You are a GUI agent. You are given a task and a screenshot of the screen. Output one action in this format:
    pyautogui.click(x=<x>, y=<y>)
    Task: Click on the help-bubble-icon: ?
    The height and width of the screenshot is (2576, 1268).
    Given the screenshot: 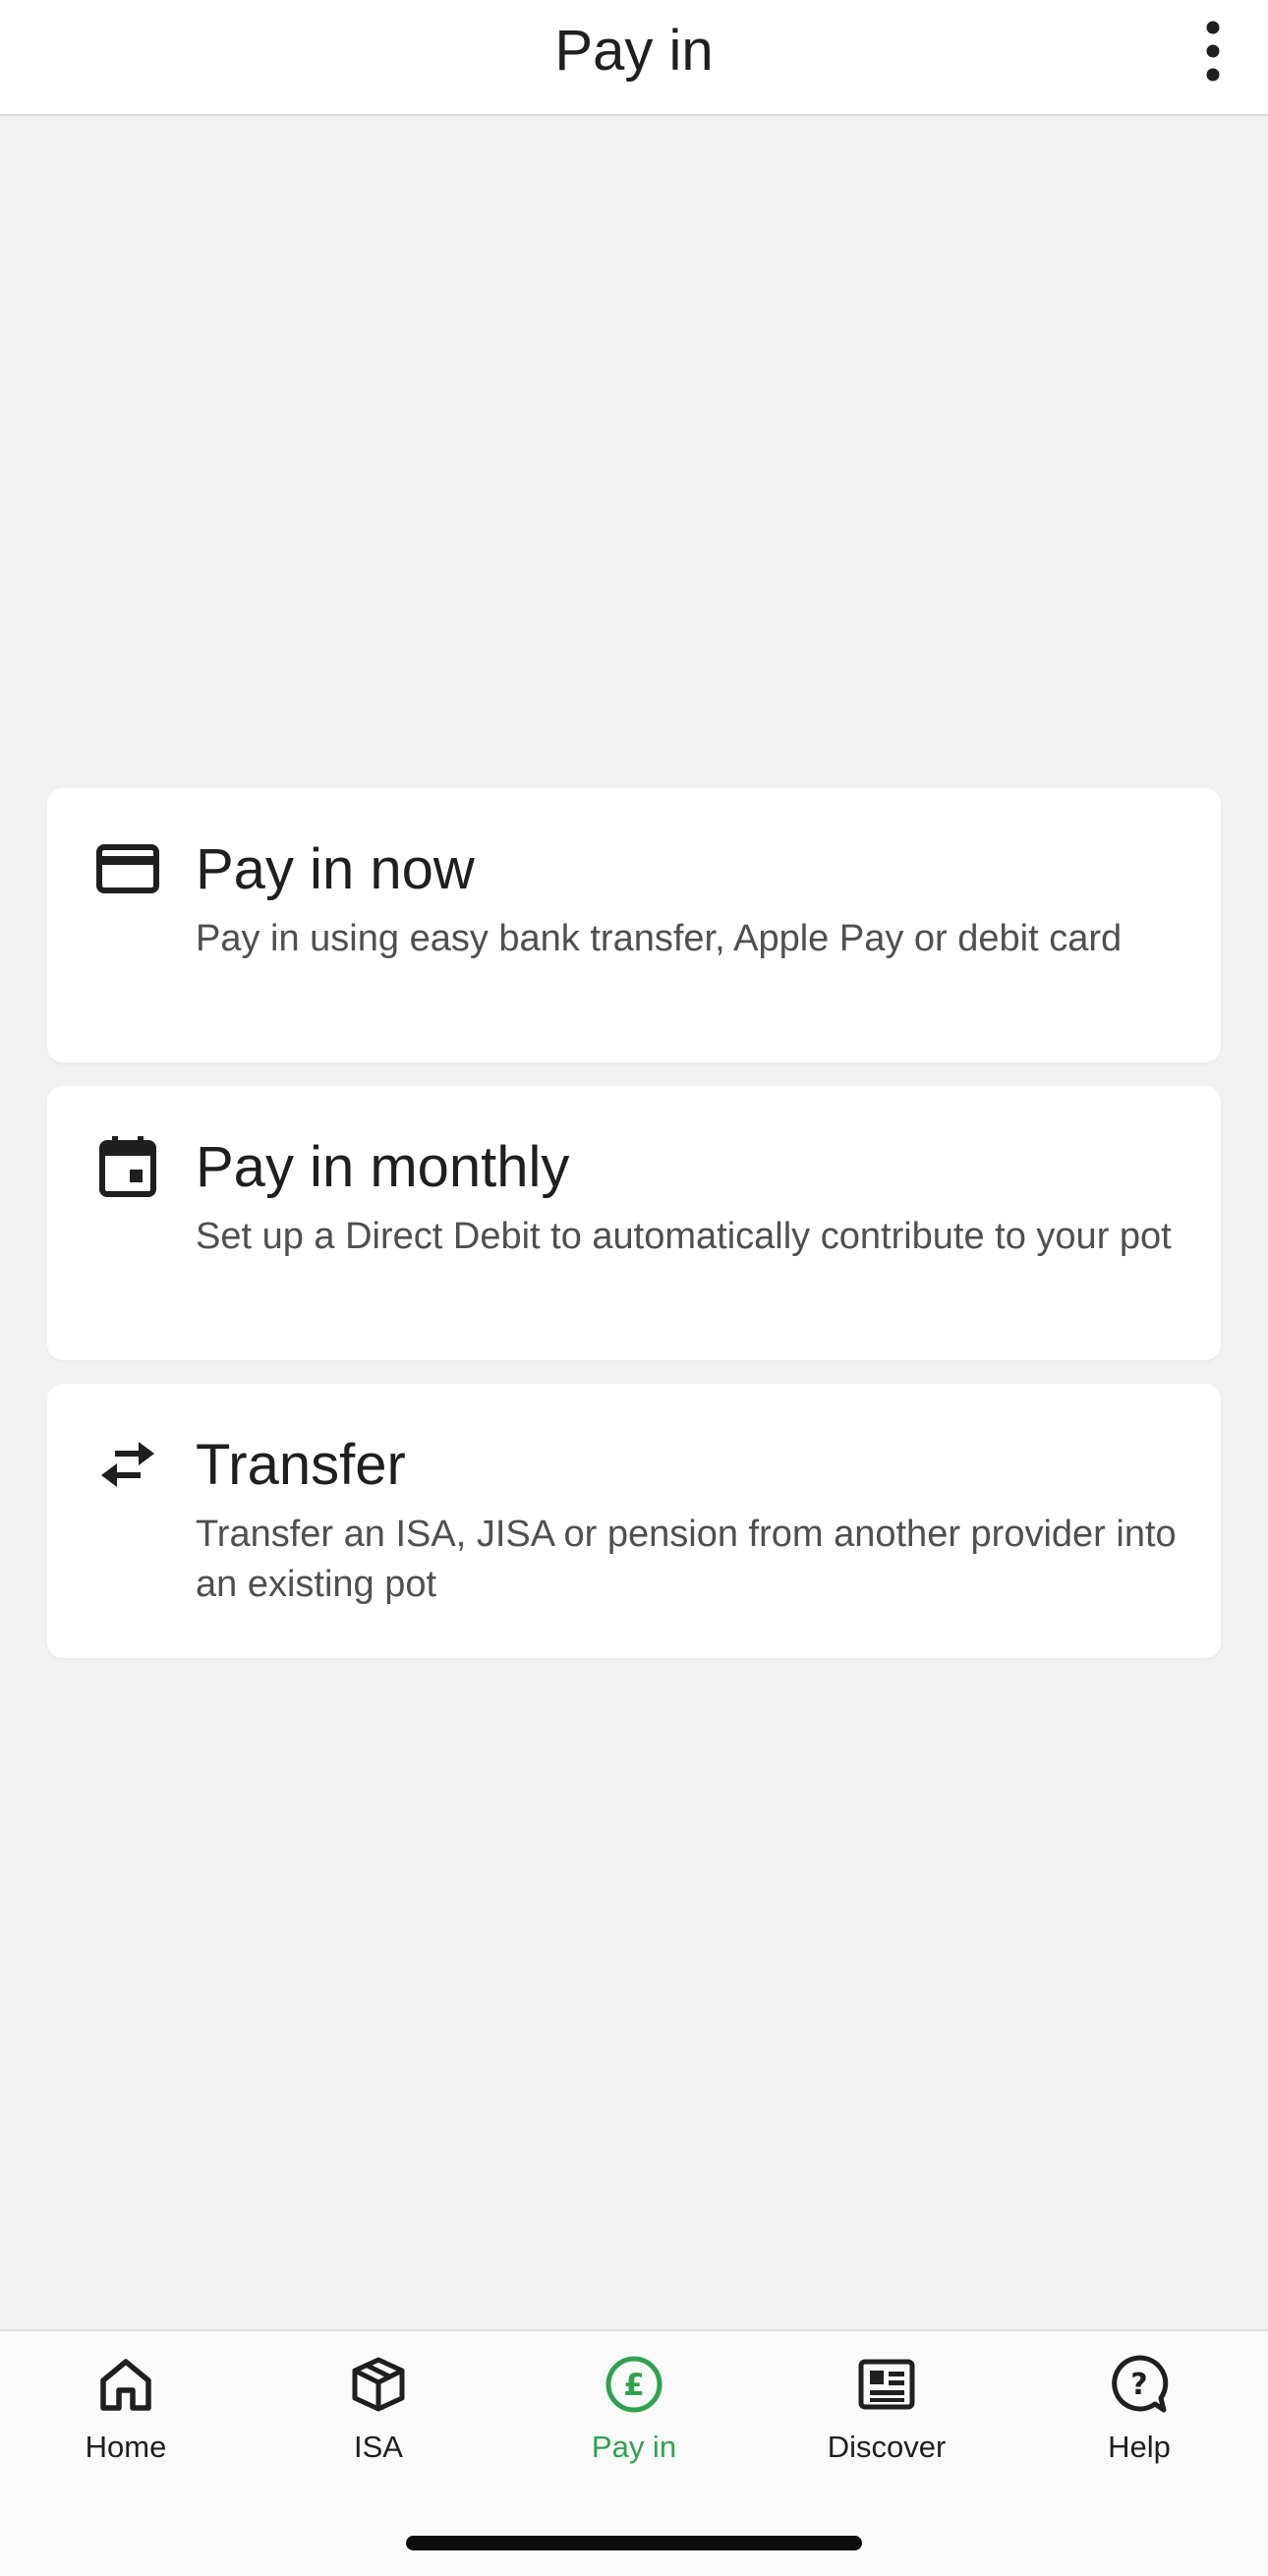 What is the action you would take?
    pyautogui.click(x=1139, y=2385)
    